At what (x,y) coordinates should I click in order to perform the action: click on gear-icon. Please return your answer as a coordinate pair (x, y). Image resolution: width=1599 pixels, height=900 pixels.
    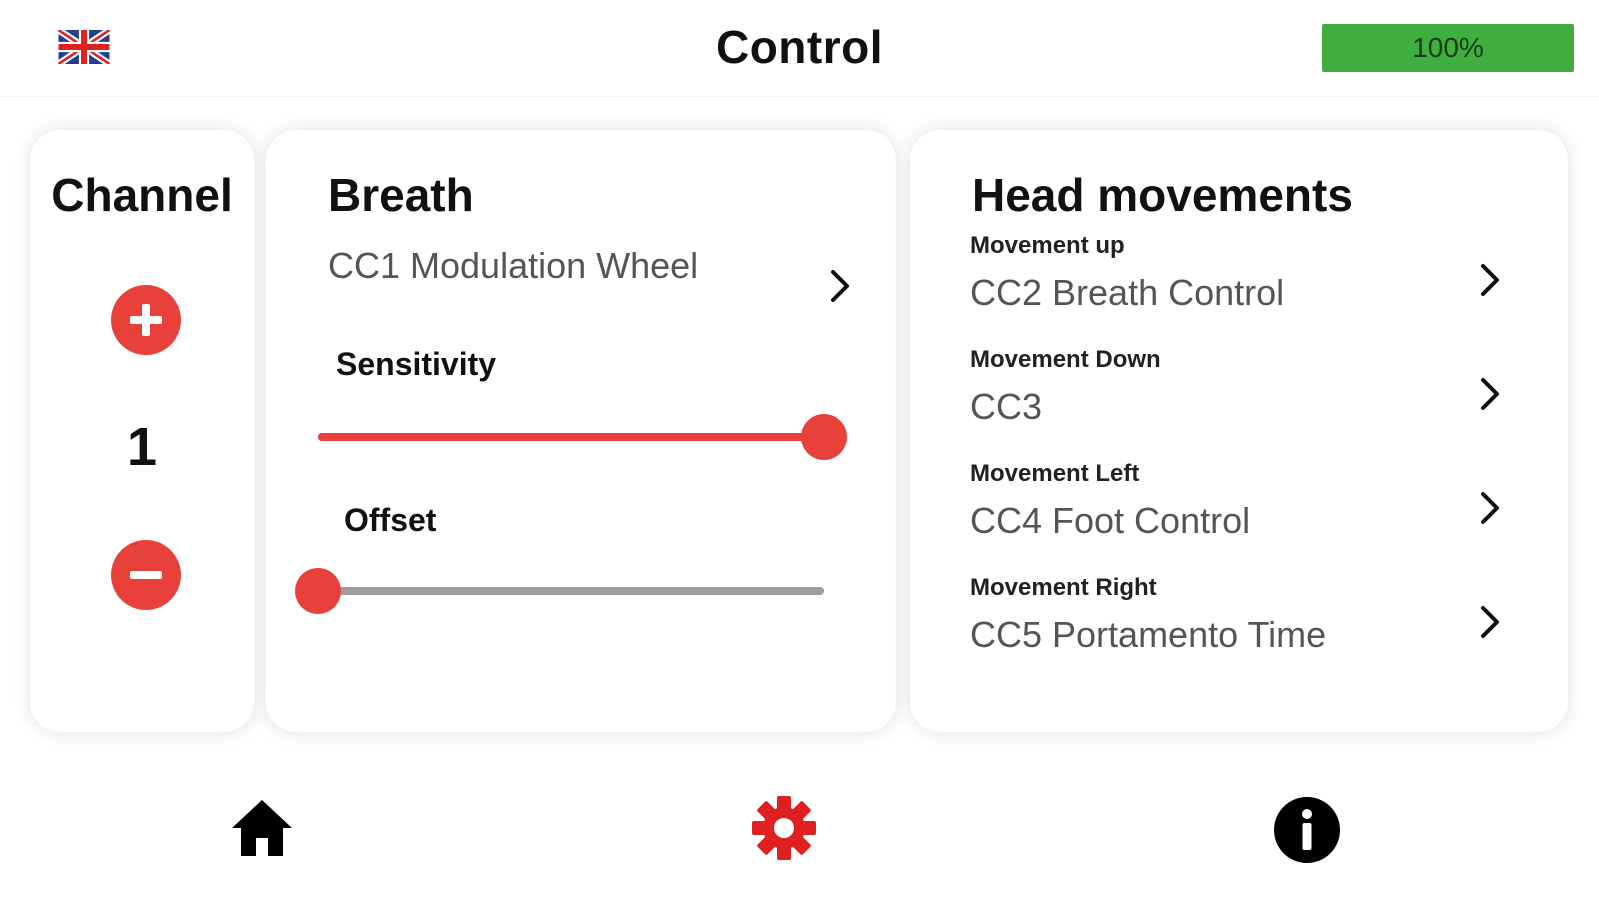
    Looking at the image, I should click on (784, 828).